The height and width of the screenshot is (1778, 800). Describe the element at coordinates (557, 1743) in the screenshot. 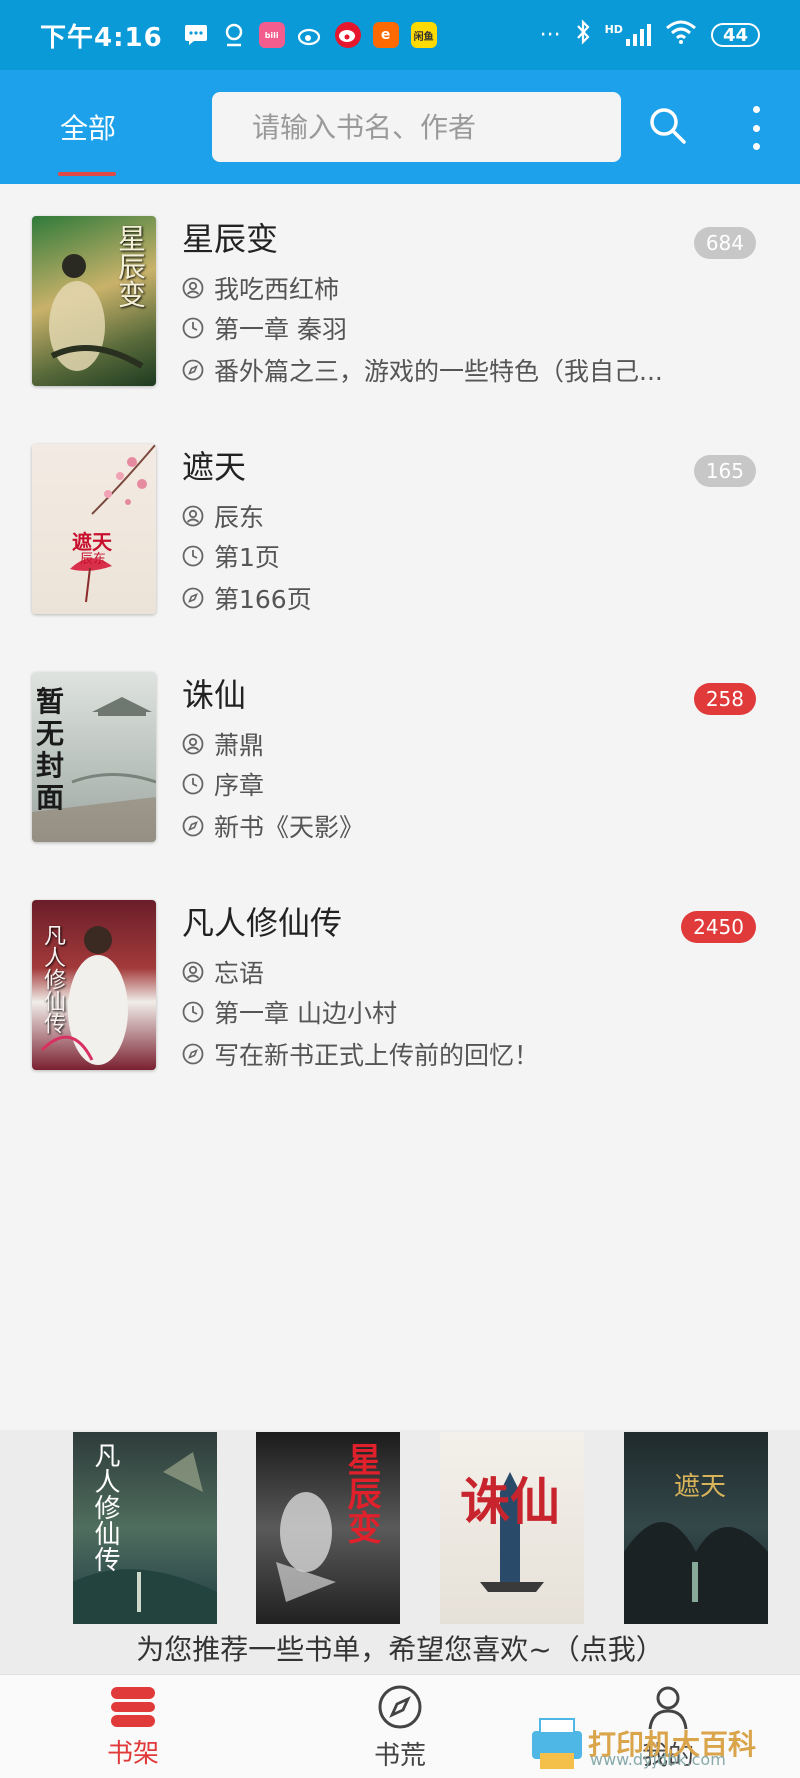

I see `printer-logo-icon` at that location.